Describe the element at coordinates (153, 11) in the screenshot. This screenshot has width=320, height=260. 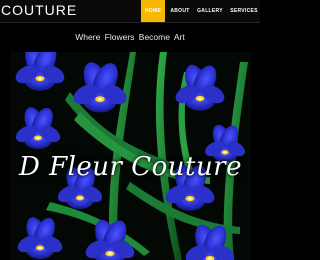
I see `nav-home: HOME` at that location.